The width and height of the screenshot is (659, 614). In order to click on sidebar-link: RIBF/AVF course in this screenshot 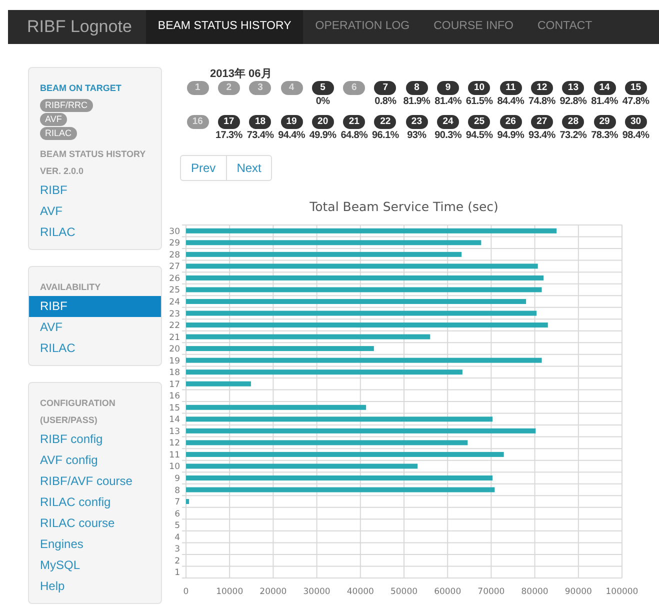, I will do `click(95, 481)`.